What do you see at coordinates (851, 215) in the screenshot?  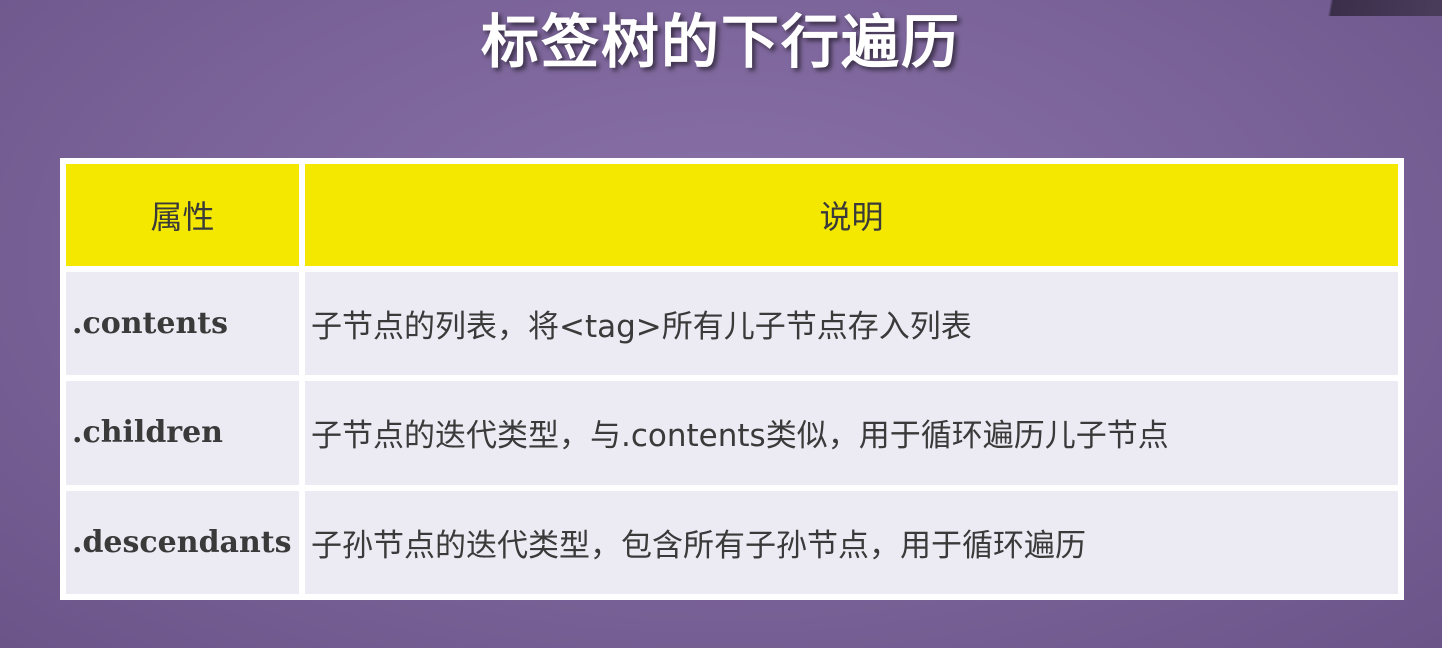 I see `header-description: 说明` at bounding box center [851, 215].